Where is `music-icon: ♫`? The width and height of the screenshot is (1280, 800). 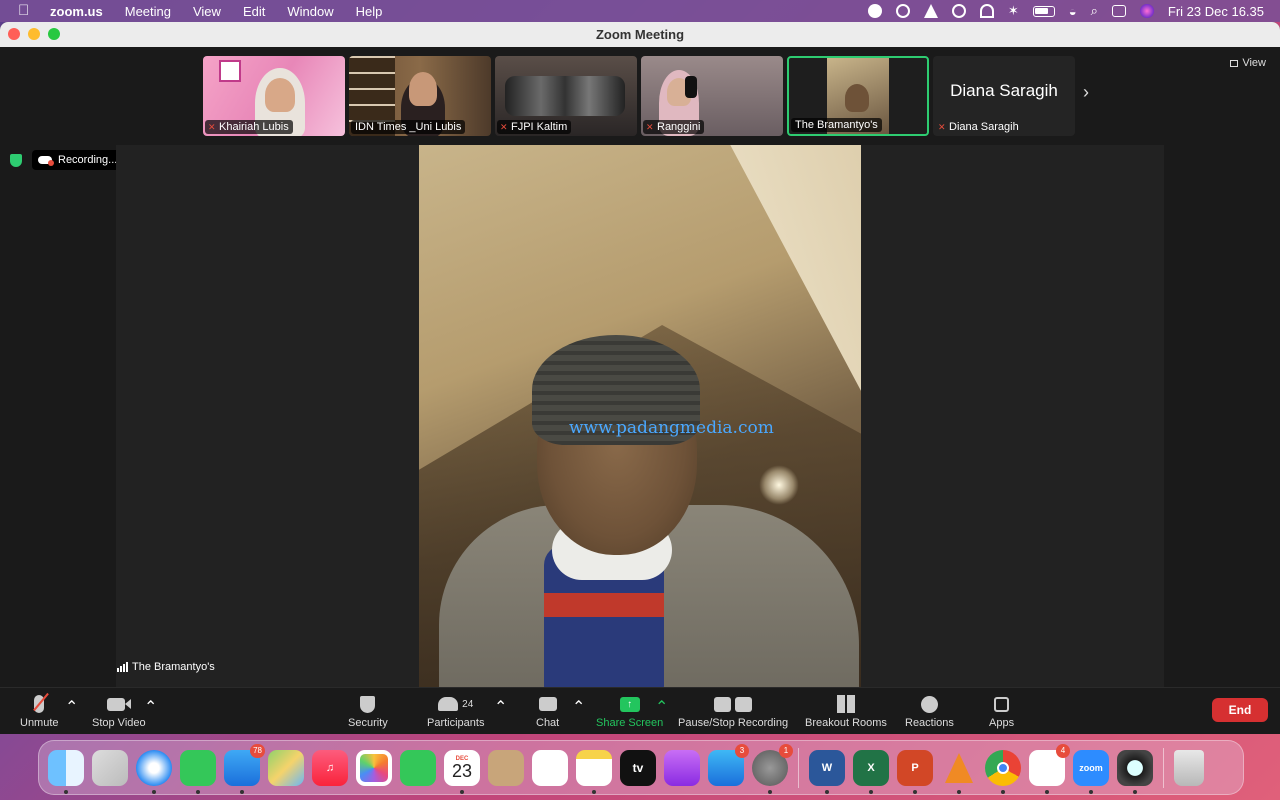 music-icon: ♫ is located at coordinates (330, 767).